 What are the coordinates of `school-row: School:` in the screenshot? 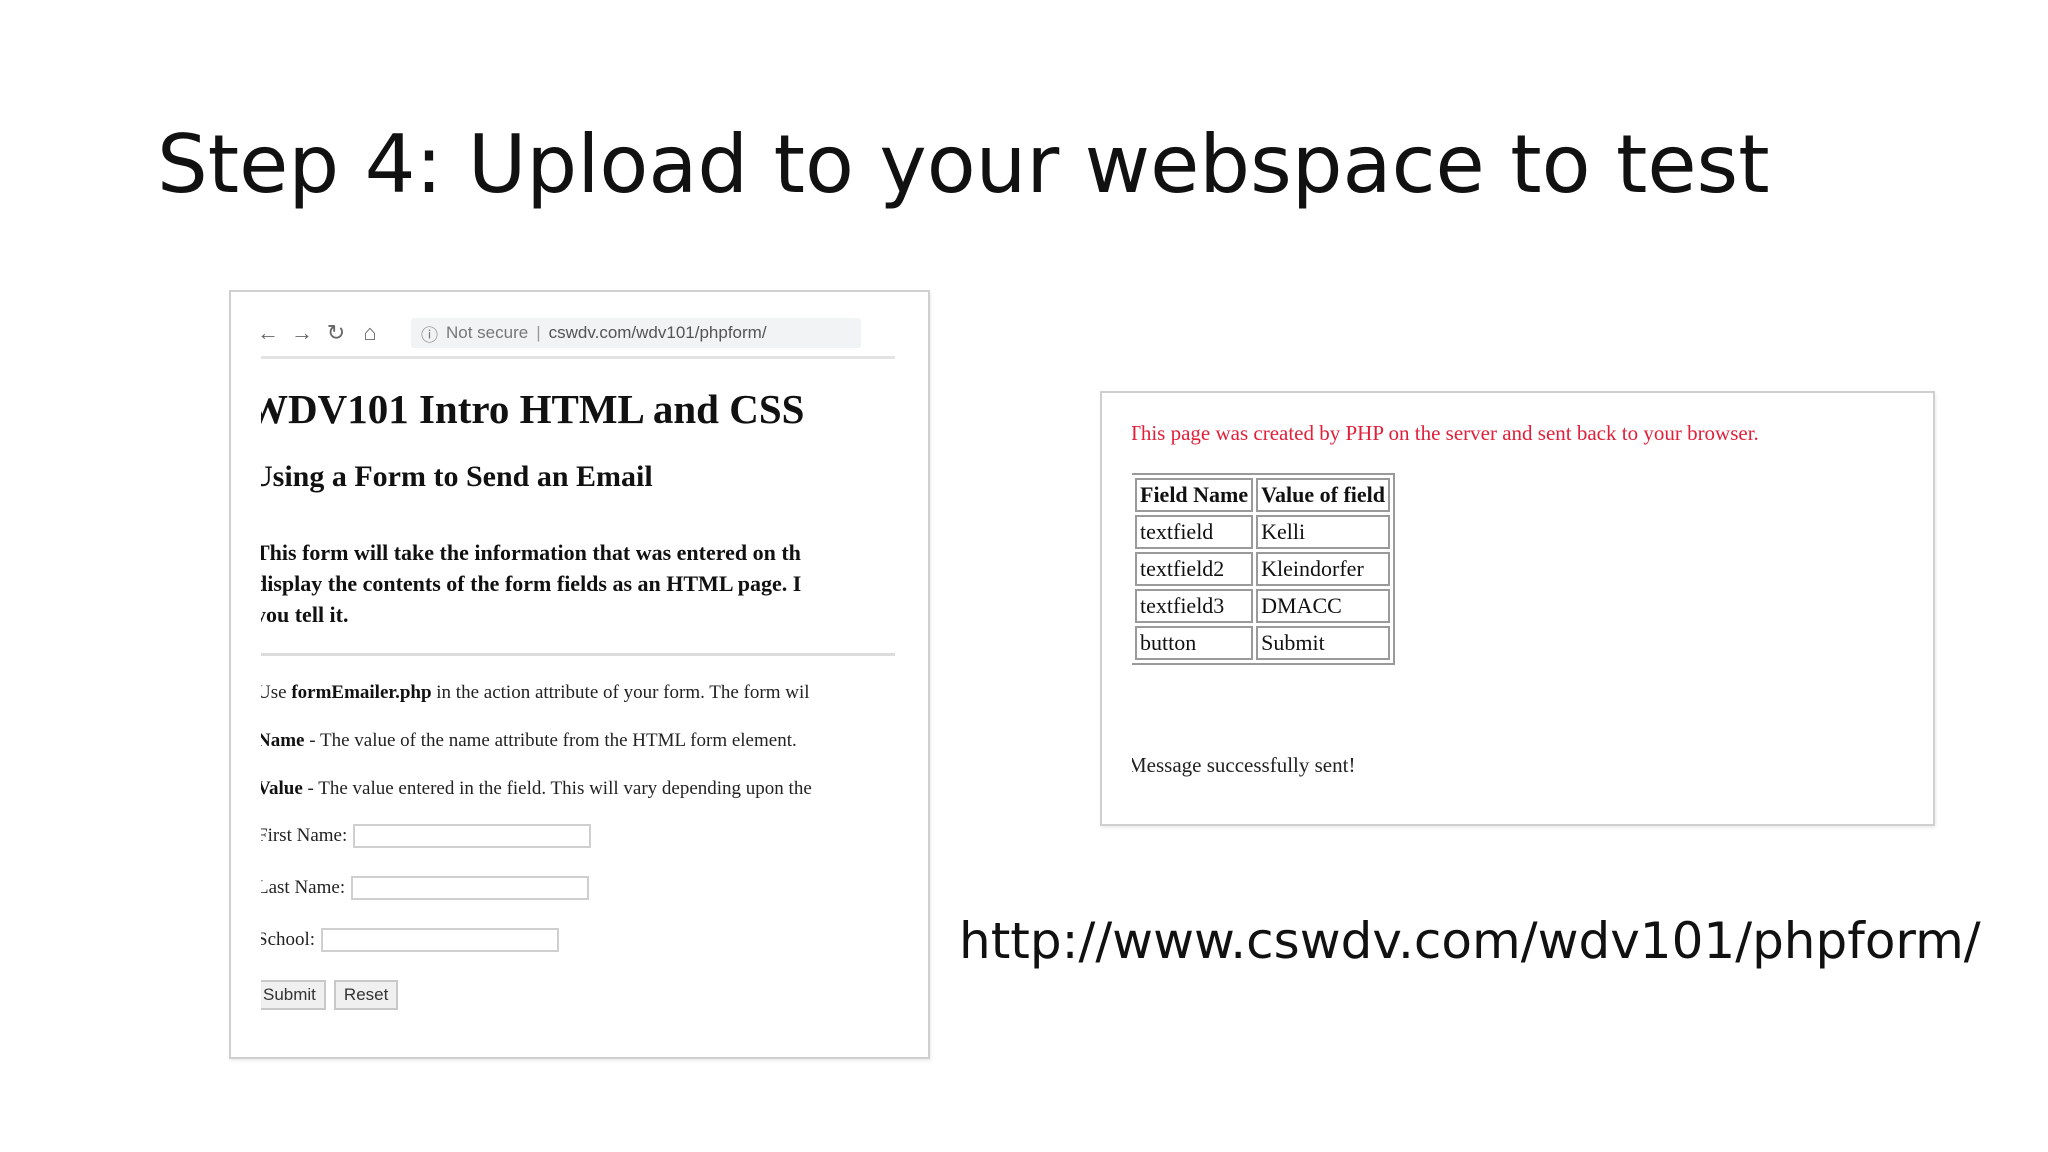 It's located at (410, 940).